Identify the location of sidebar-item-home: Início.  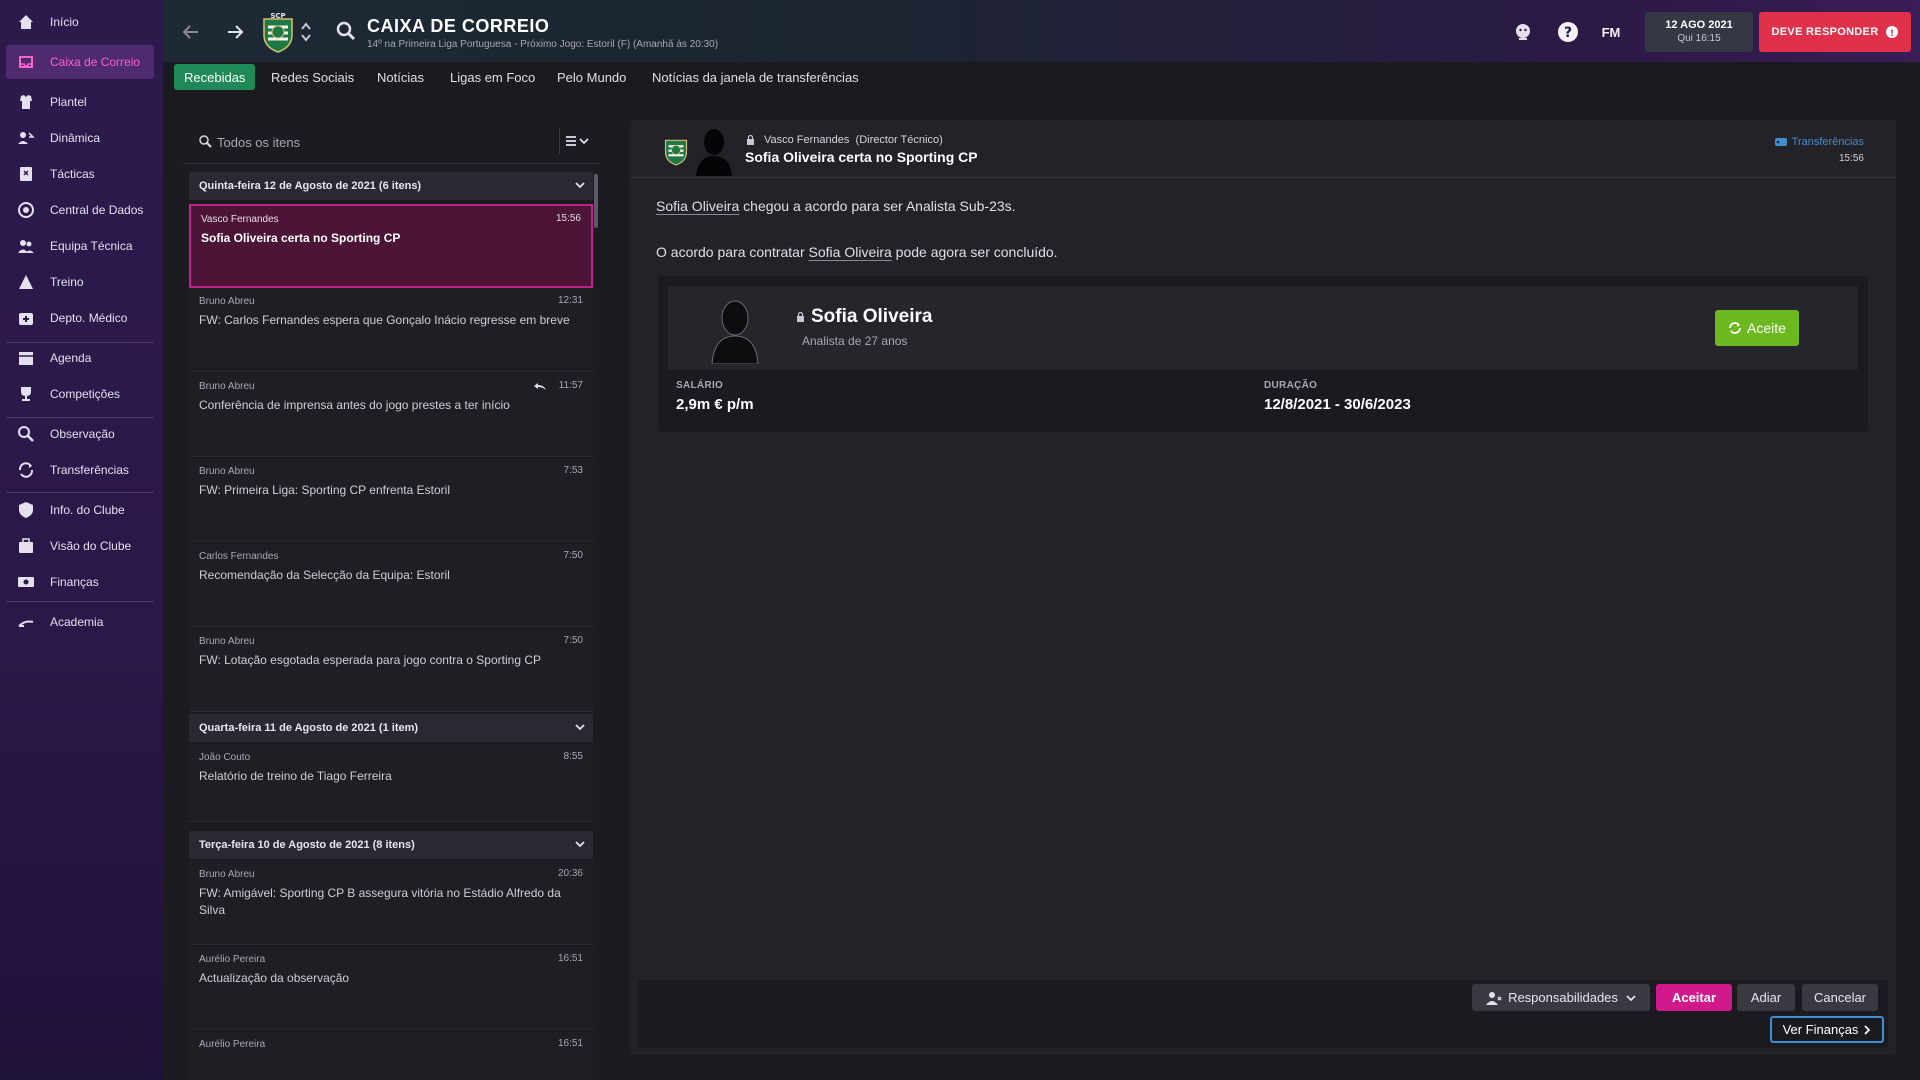
(80, 22).